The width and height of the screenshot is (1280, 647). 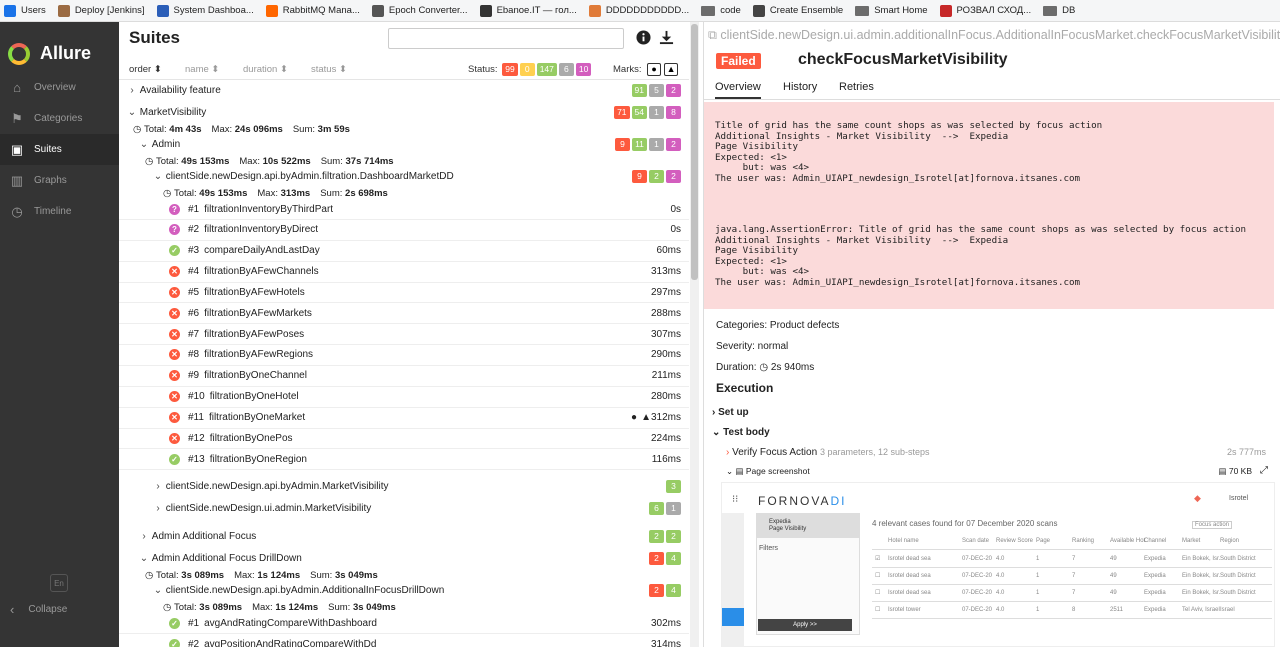 What do you see at coordinates (694, 152) in the screenshot?
I see `scrollbar-thumb` at bounding box center [694, 152].